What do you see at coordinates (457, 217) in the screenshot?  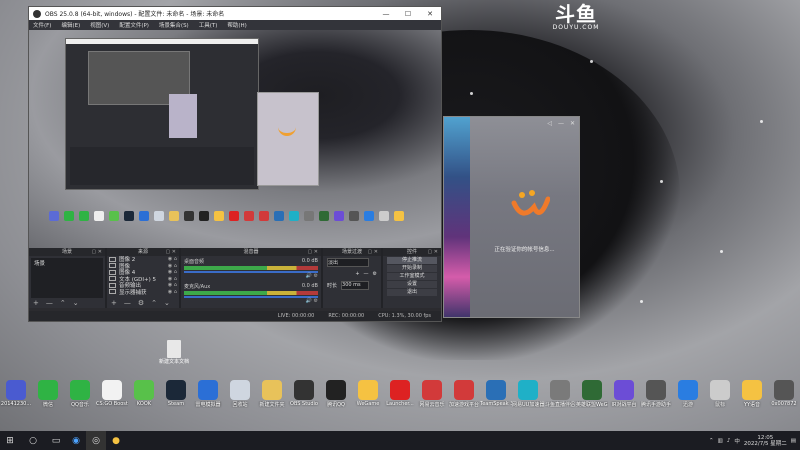 I see `game-art` at bounding box center [457, 217].